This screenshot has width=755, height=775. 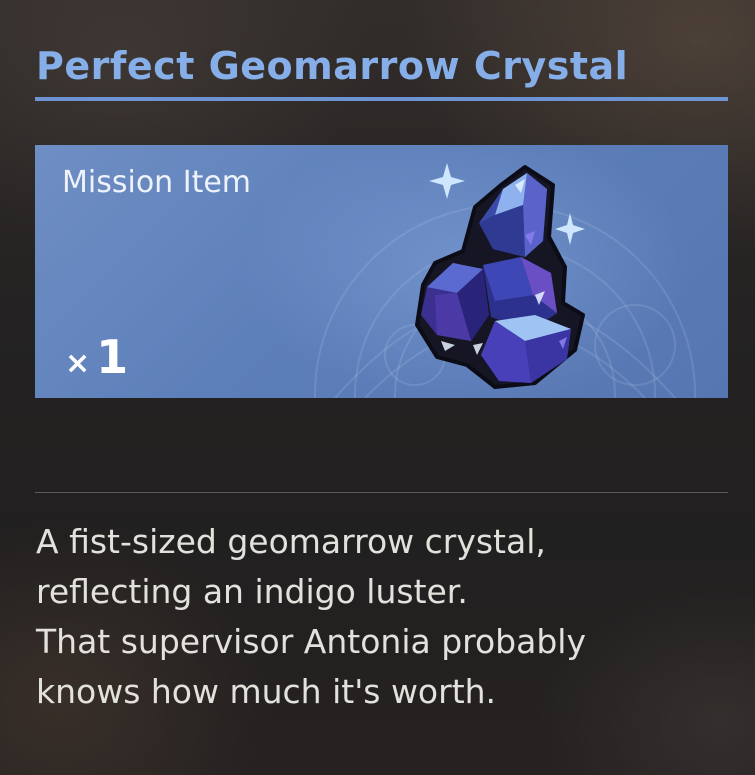 I want to click on title-underline, so click(x=381, y=99).